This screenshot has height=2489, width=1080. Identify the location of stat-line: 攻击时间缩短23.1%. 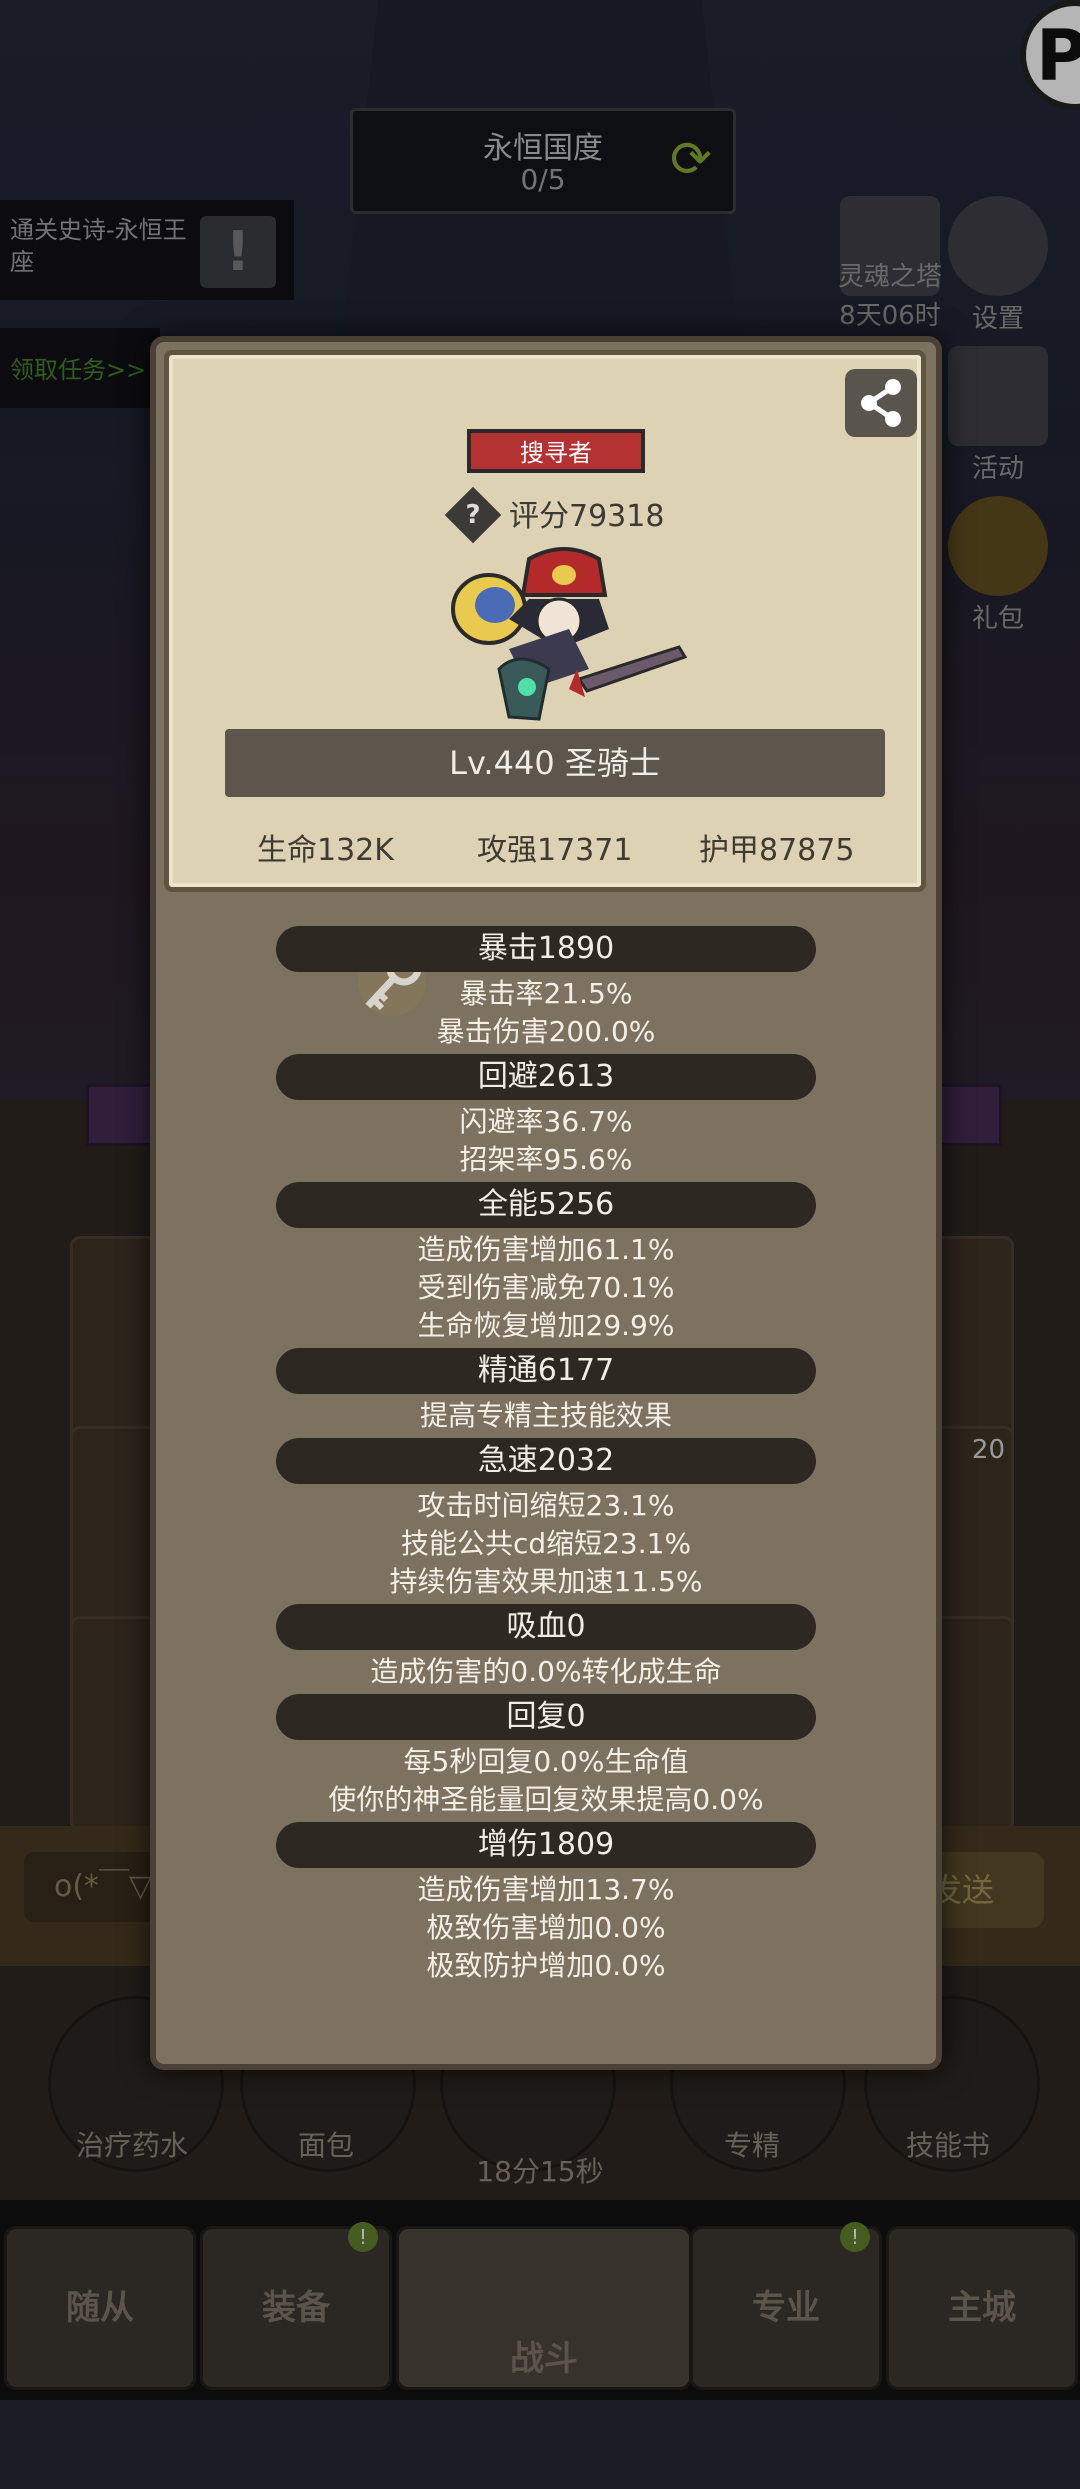
(546, 1505).